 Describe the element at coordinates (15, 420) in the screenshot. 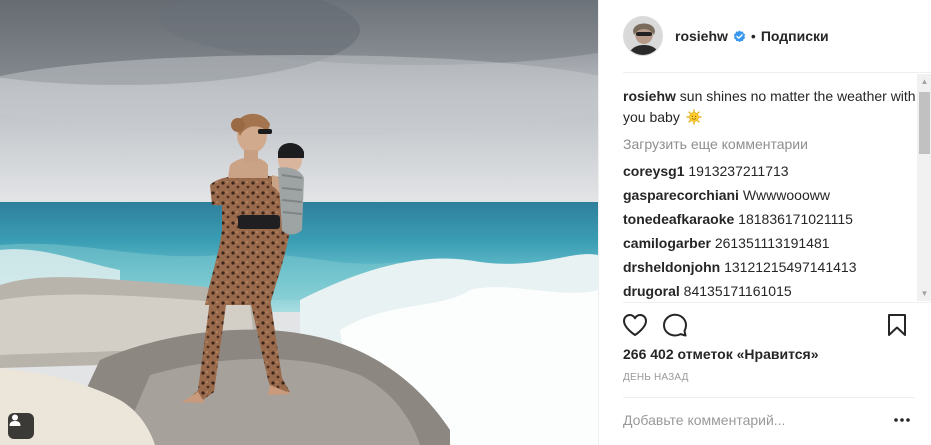

I see `user-tag-icon` at that location.